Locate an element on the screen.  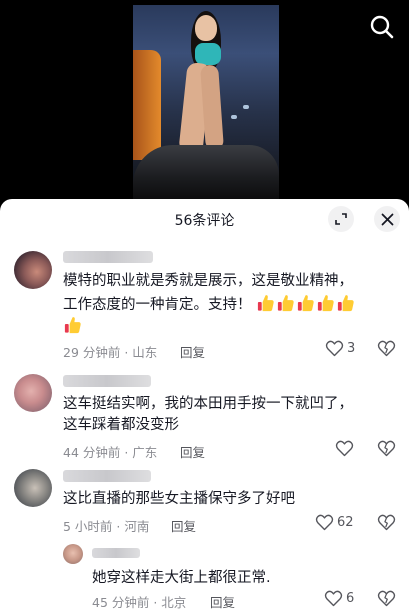
search-button is located at coordinates (382, 27).